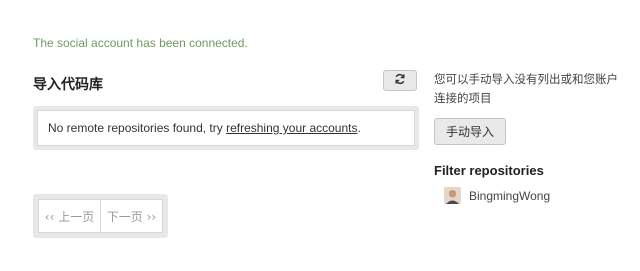  I want to click on manual-import-button: 手动导入, so click(470, 131).